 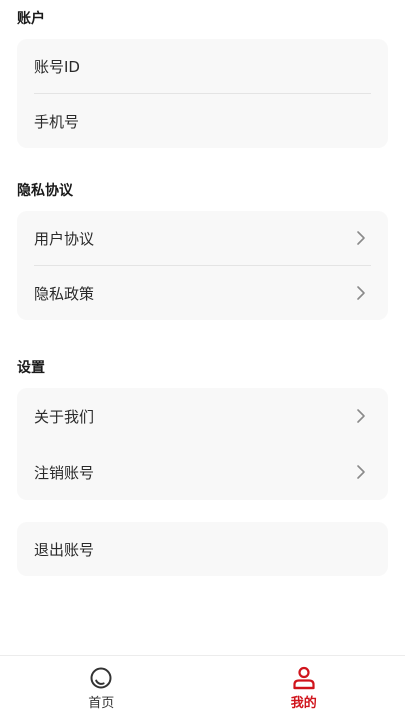 I want to click on privacy-policy-row: 隐私政策, so click(x=202, y=293).